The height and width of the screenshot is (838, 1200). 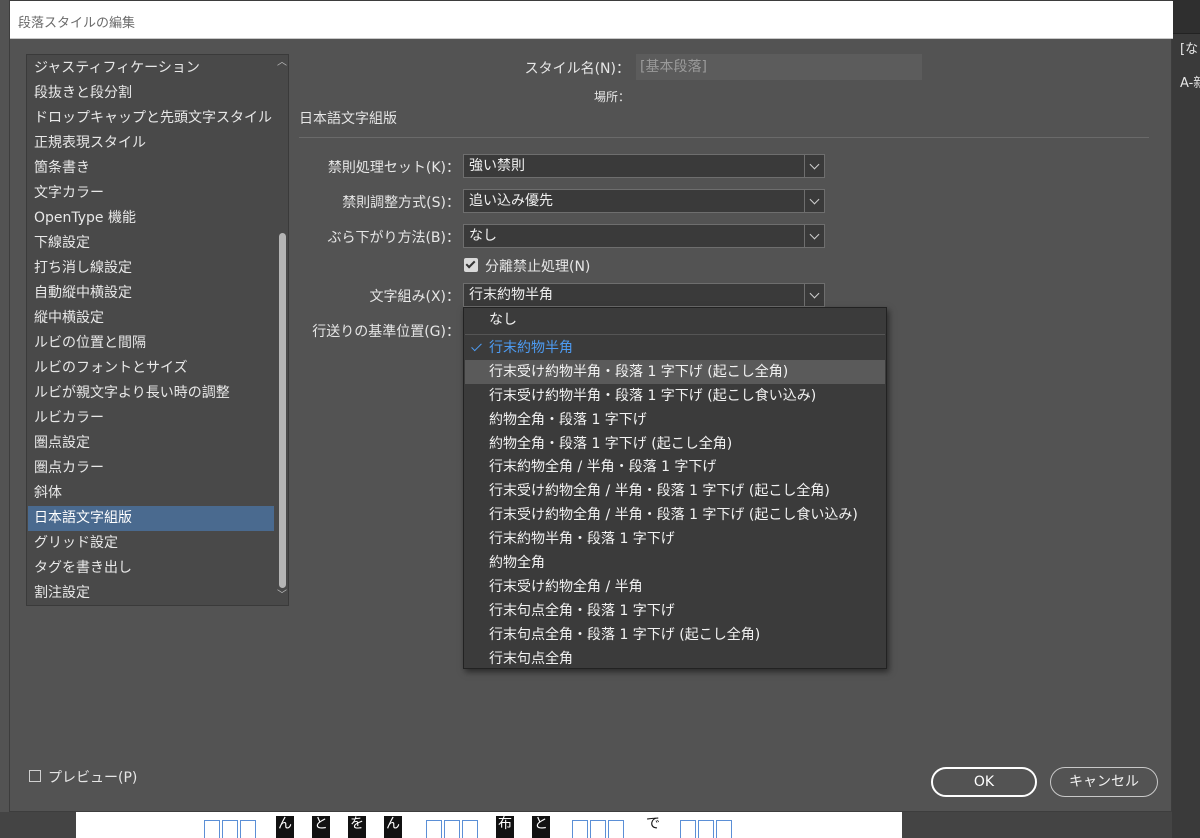 I want to click on category-item: 文字カラー, so click(x=151, y=193).